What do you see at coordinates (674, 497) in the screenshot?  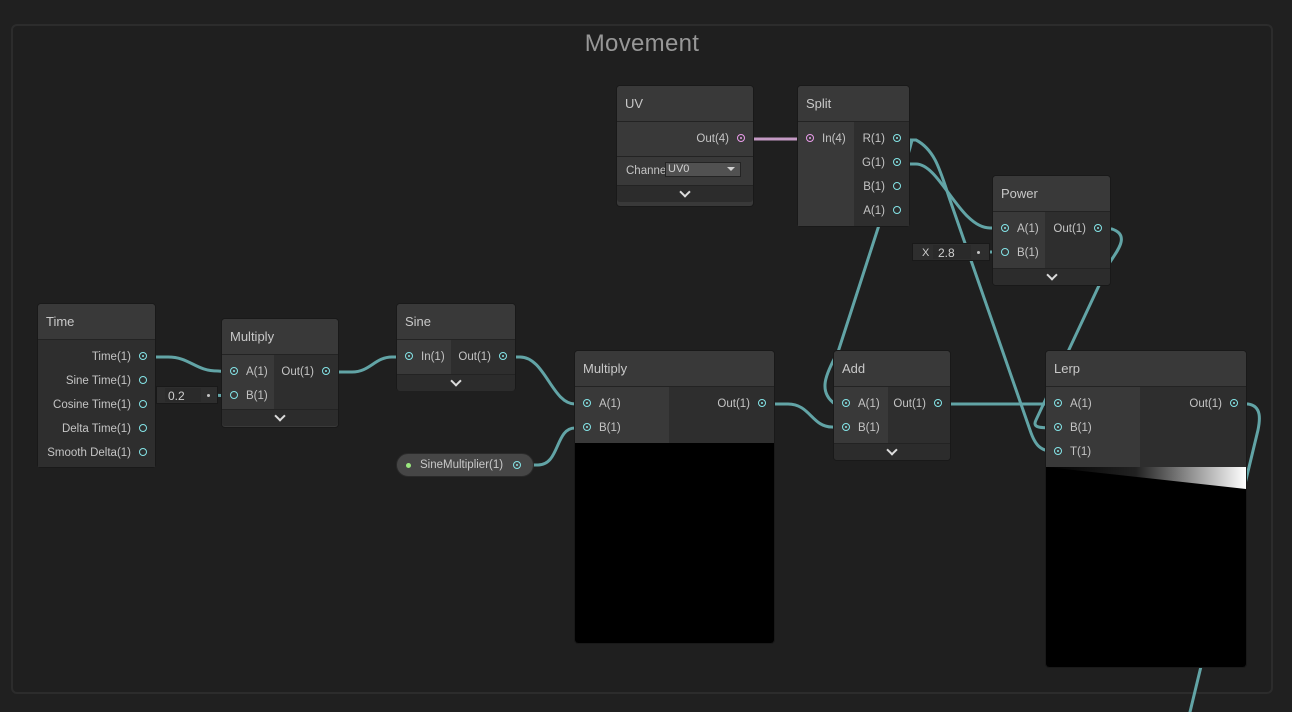 I see `multiply-node-2: Multiply A(1) B(1) Out(1)` at bounding box center [674, 497].